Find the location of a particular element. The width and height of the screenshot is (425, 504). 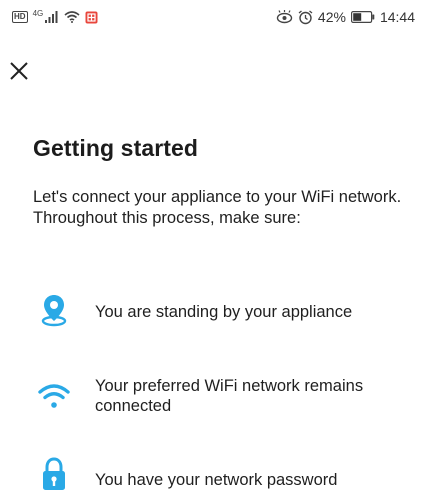

close-button is located at coordinates (19, 71).